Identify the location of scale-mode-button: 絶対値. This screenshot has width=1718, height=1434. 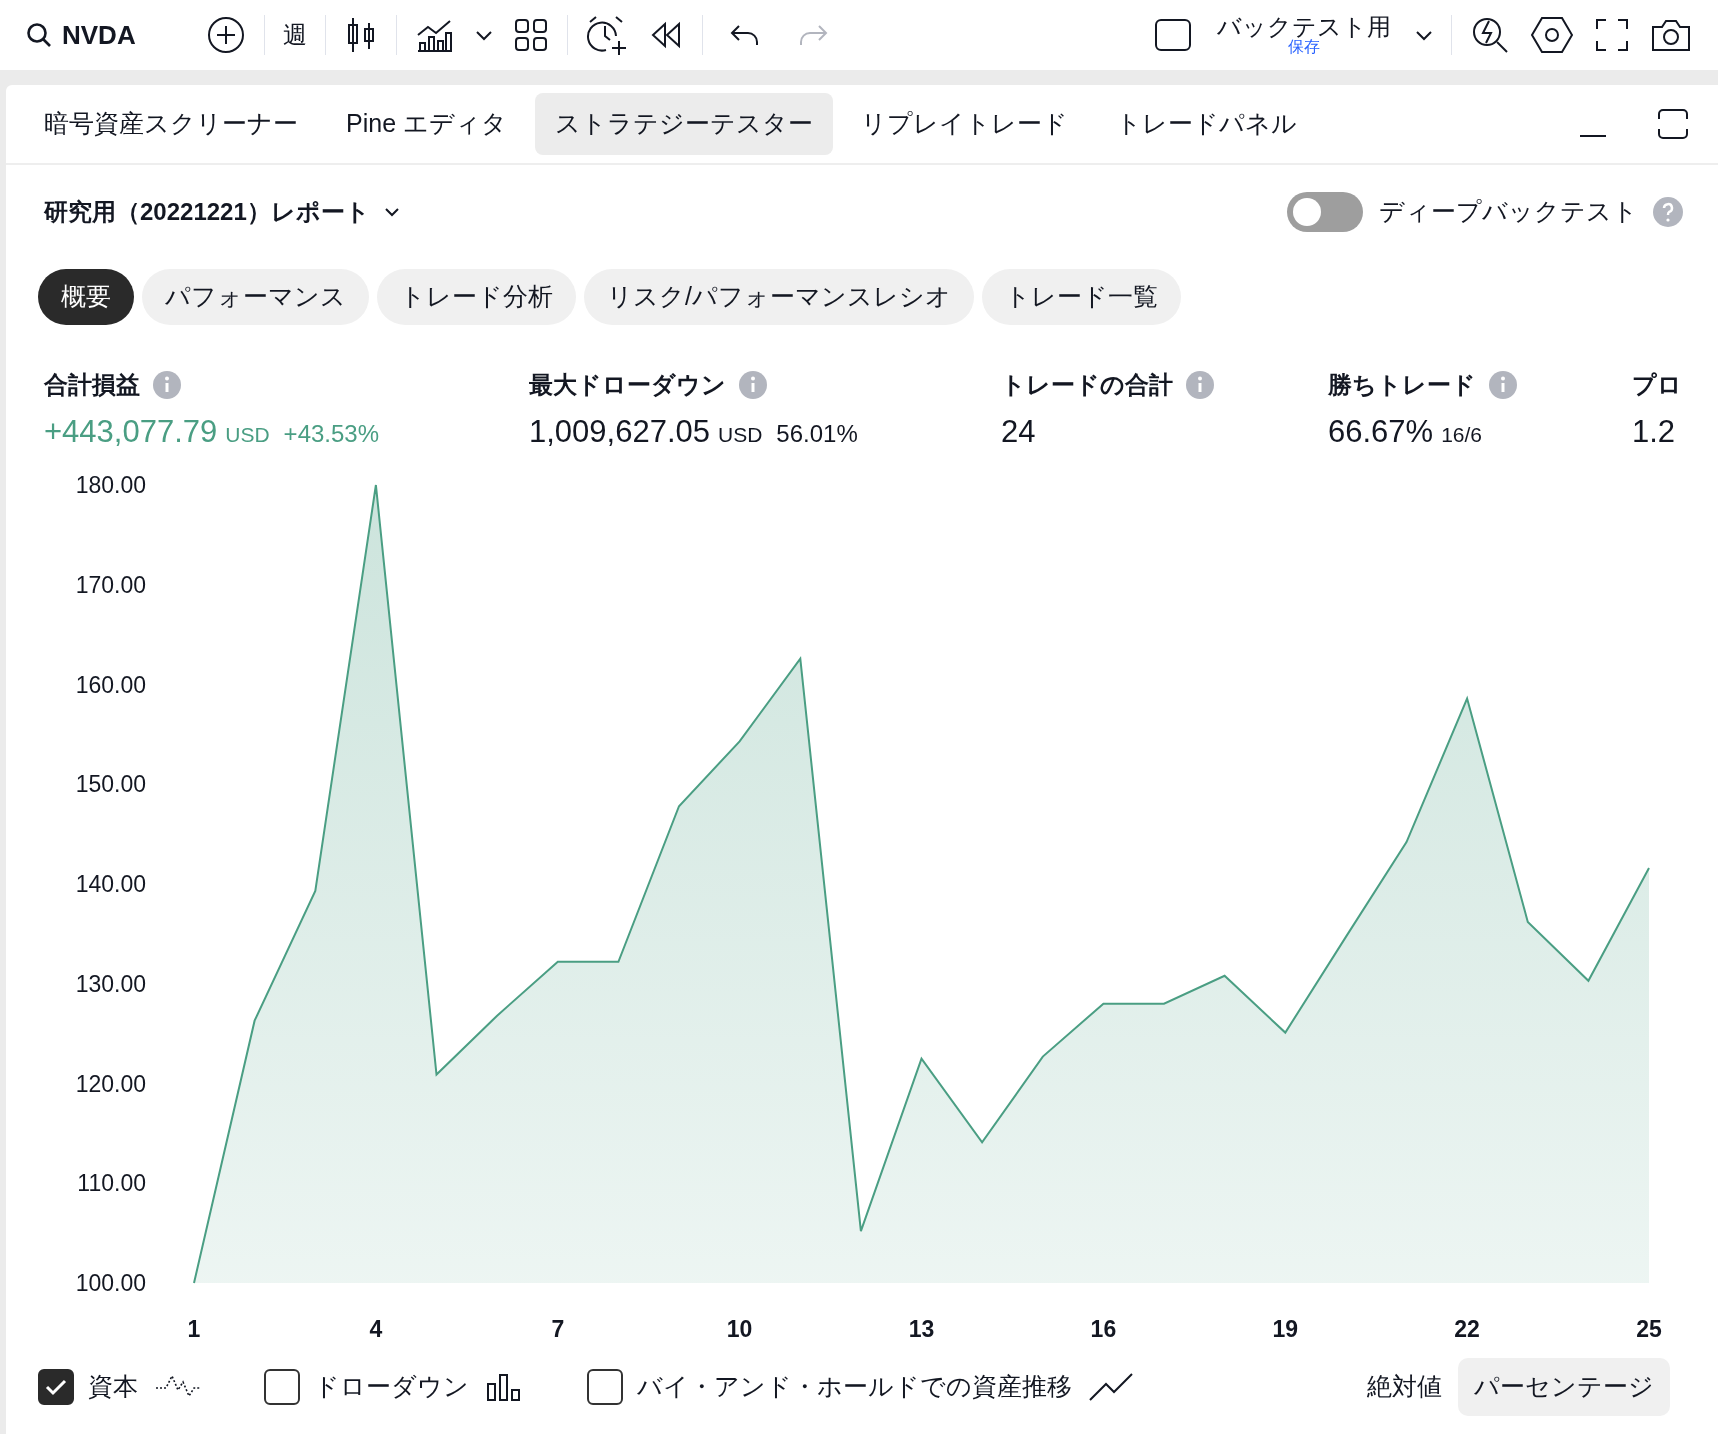
(1404, 1387).